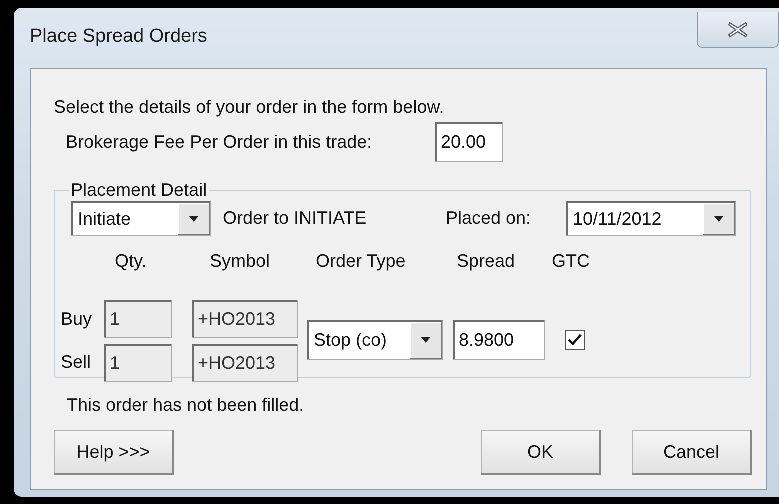 The image size is (779, 504). I want to click on date-dropdown: 10/11/2012, so click(651, 218).